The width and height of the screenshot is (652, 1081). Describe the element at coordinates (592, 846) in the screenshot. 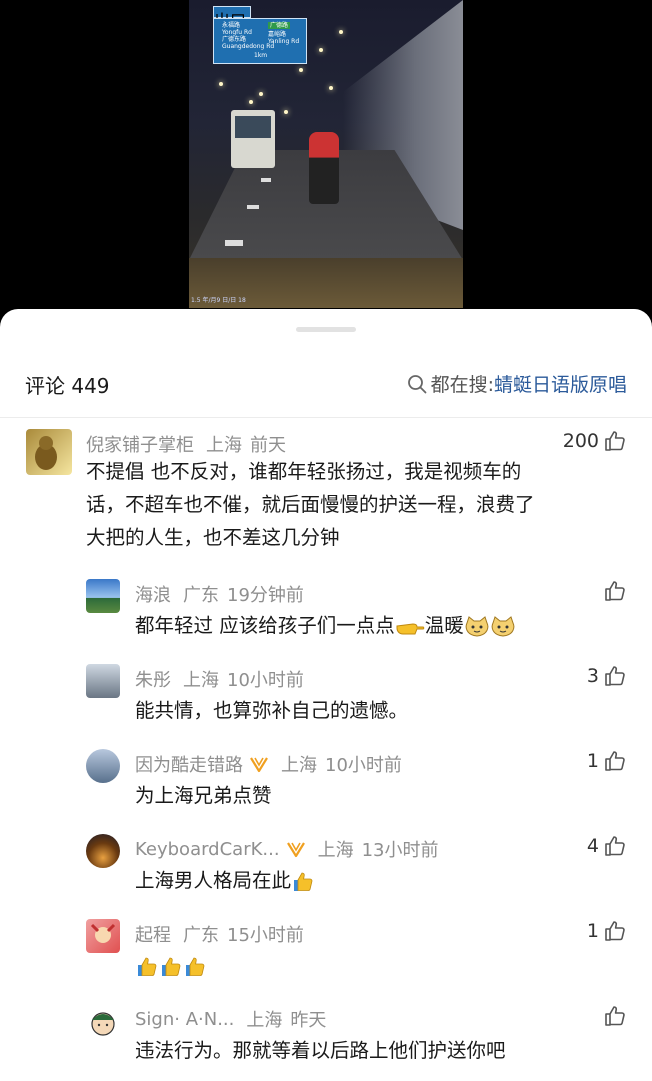

I see `like-count: 4` at that location.